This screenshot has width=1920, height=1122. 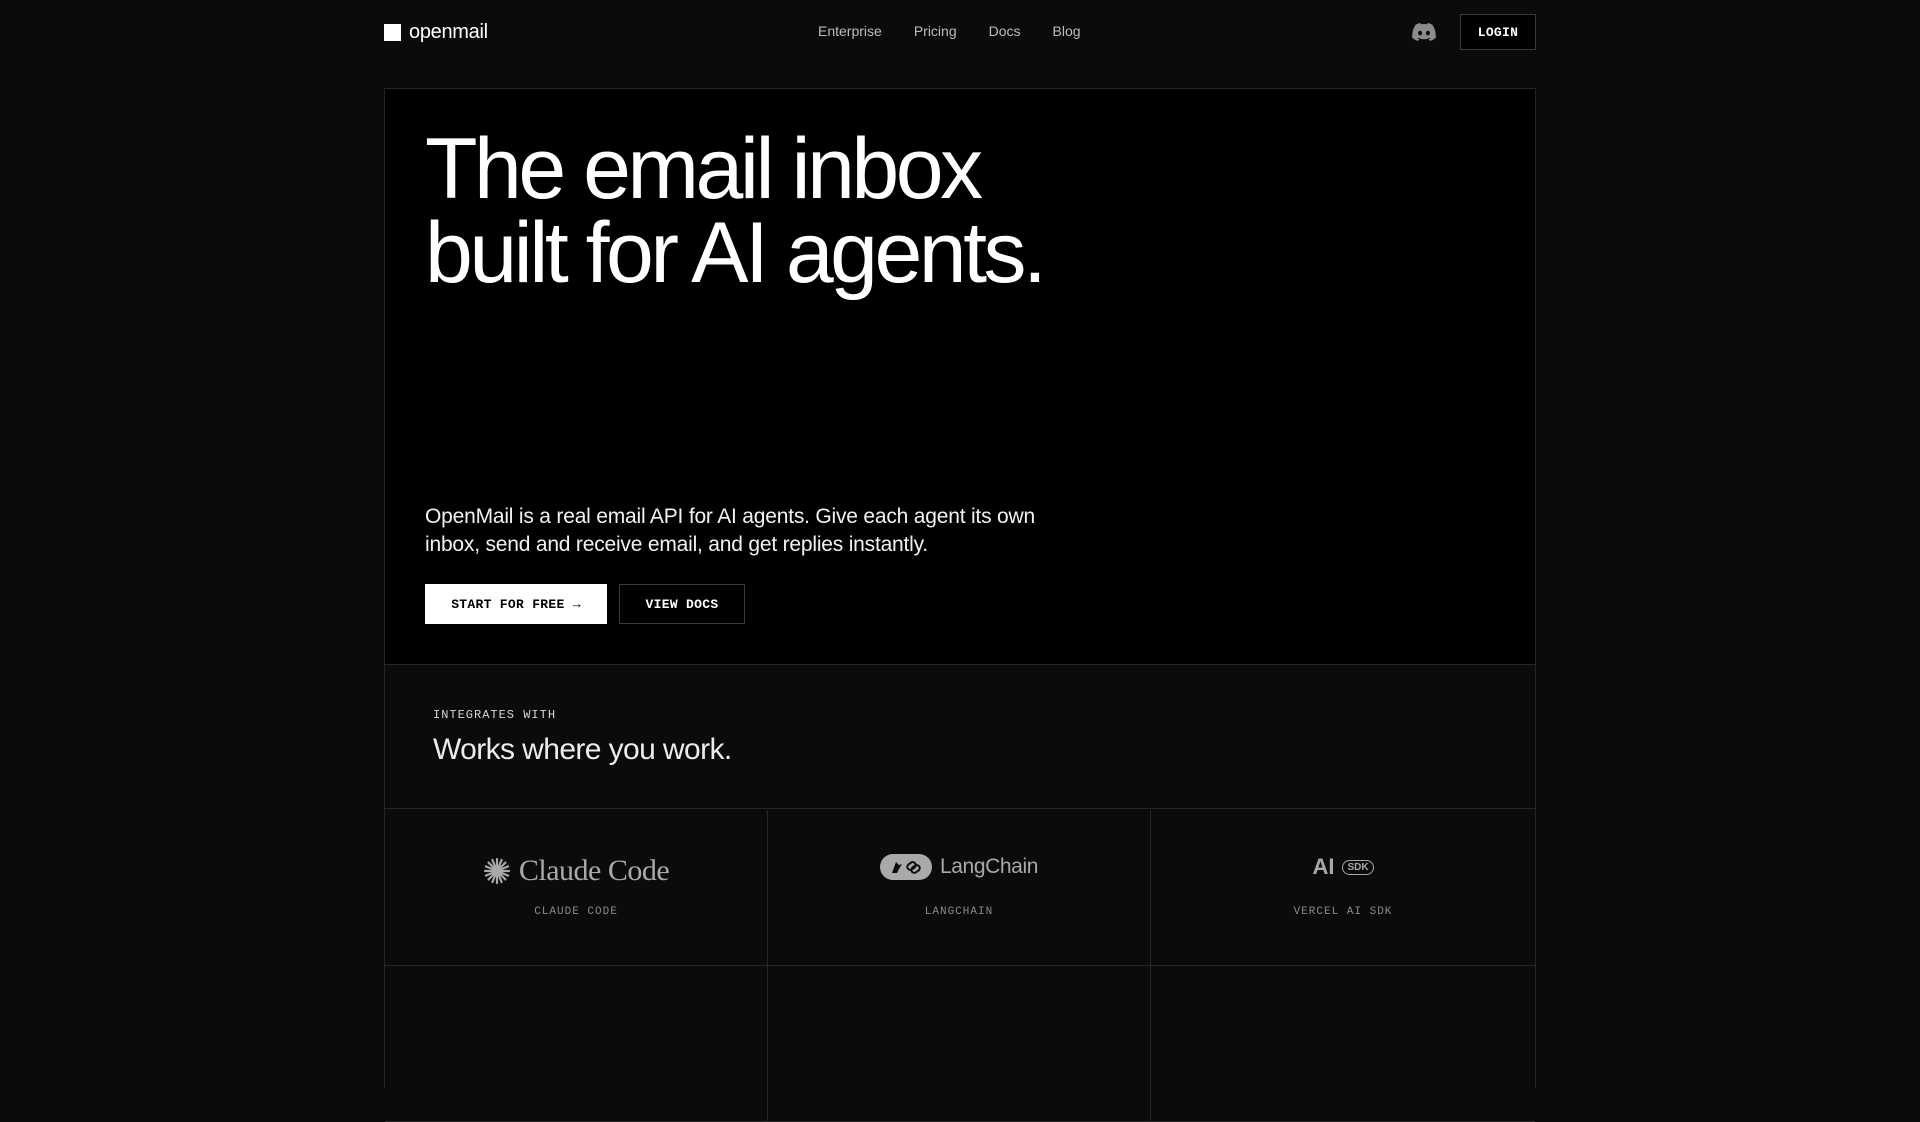 What do you see at coordinates (582, 749) in the screenshot?
I see `integrations-title: Works where you work.` at bounding box center [582, 749].